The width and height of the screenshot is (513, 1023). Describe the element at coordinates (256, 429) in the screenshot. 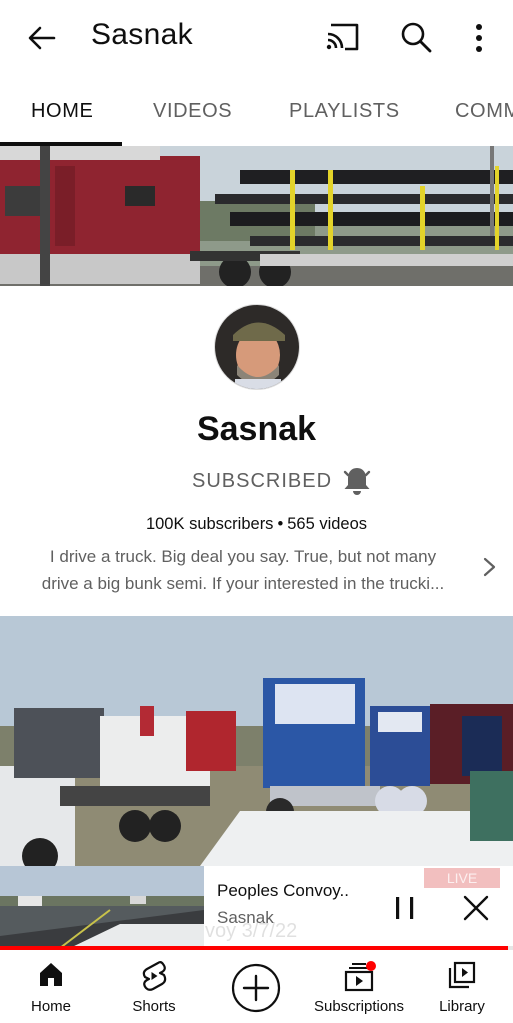

I see `channel-name: Sasnak` at that location.